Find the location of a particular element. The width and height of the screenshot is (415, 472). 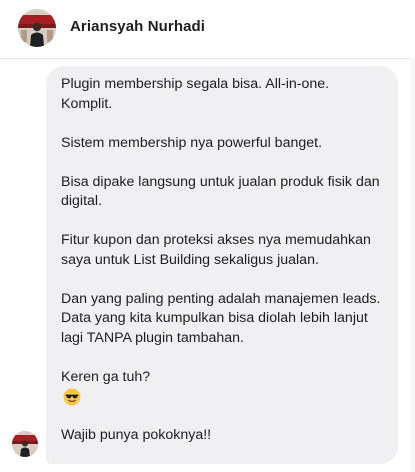

sender-avatar-small is located at coordinates (25, 444).